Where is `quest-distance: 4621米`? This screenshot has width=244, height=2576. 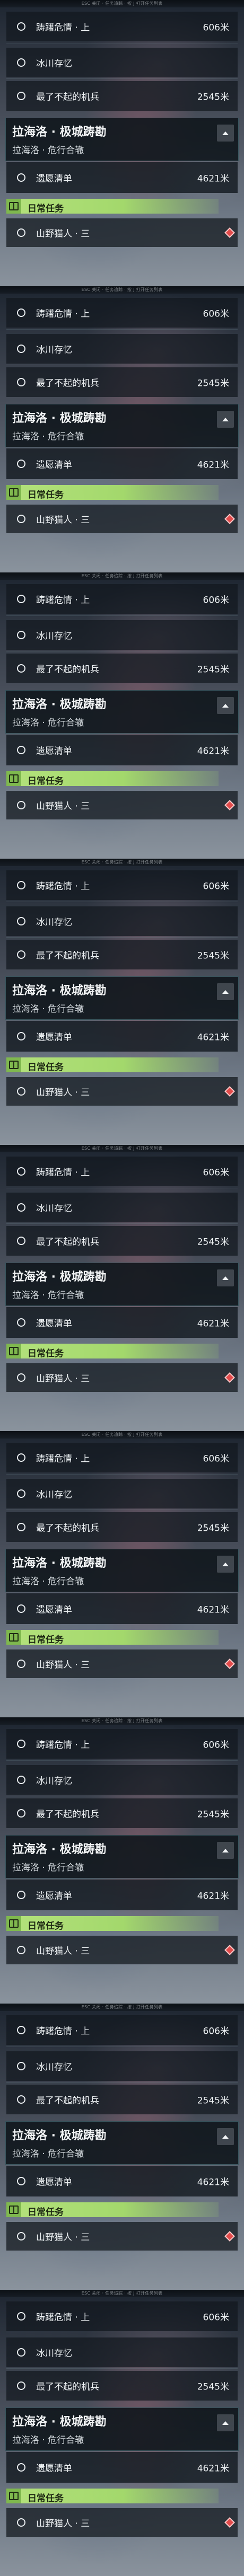 quest-distance: 4621米 is located at coordinates (213, 1610).